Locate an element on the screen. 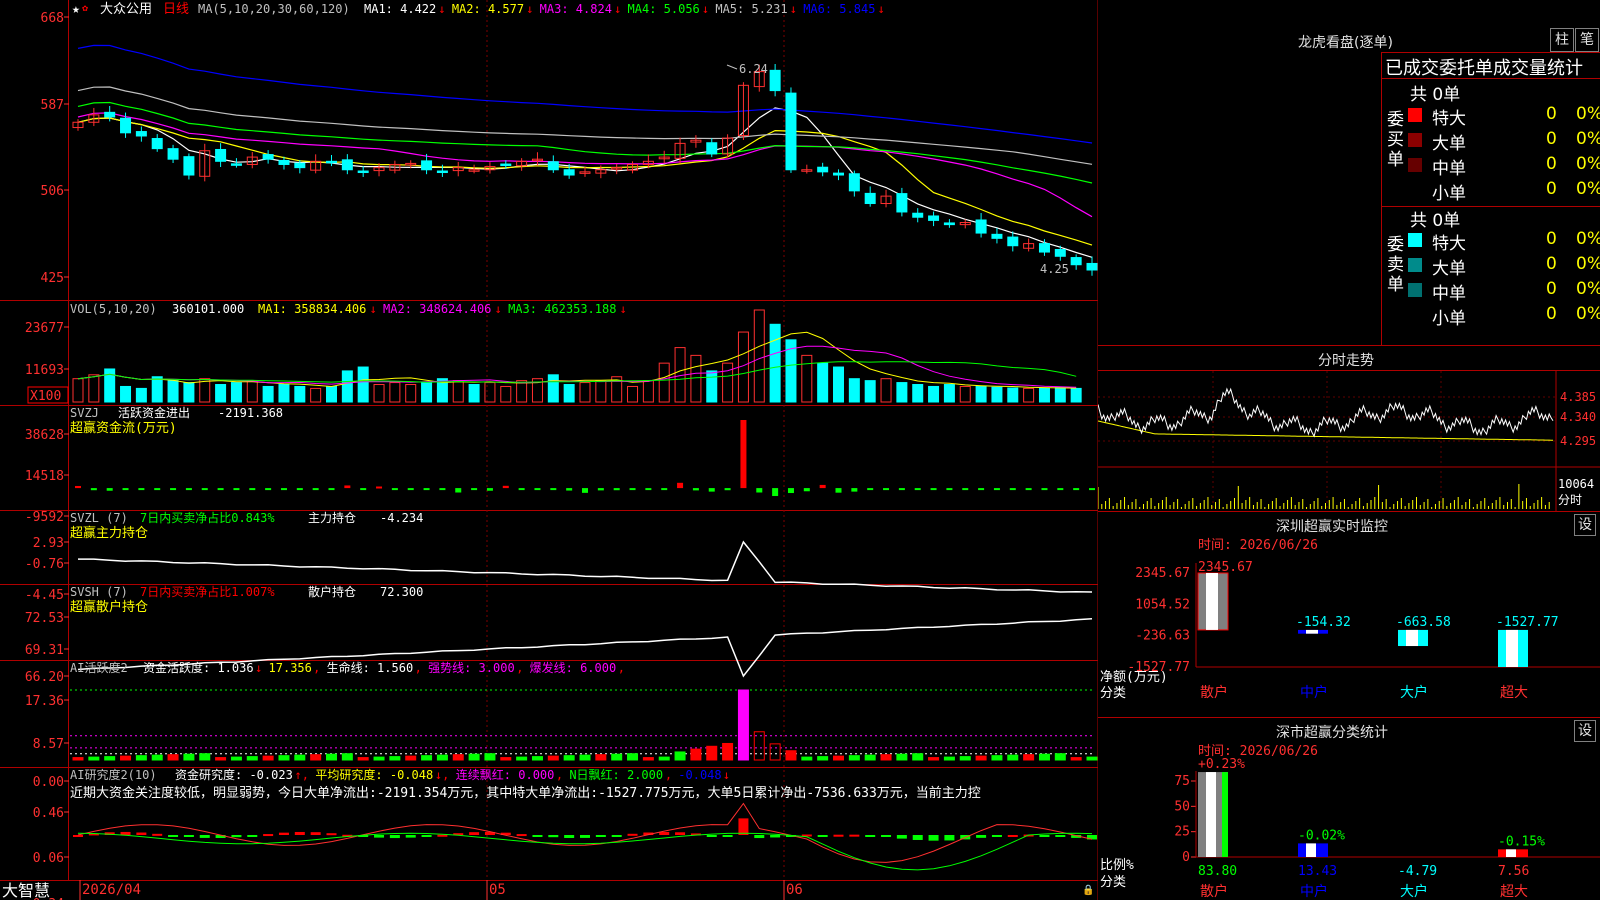 The height and width of the screenshot is (900, 1600). ai2-y-tick-1: 0.06 is located at coordinates (48, 858).